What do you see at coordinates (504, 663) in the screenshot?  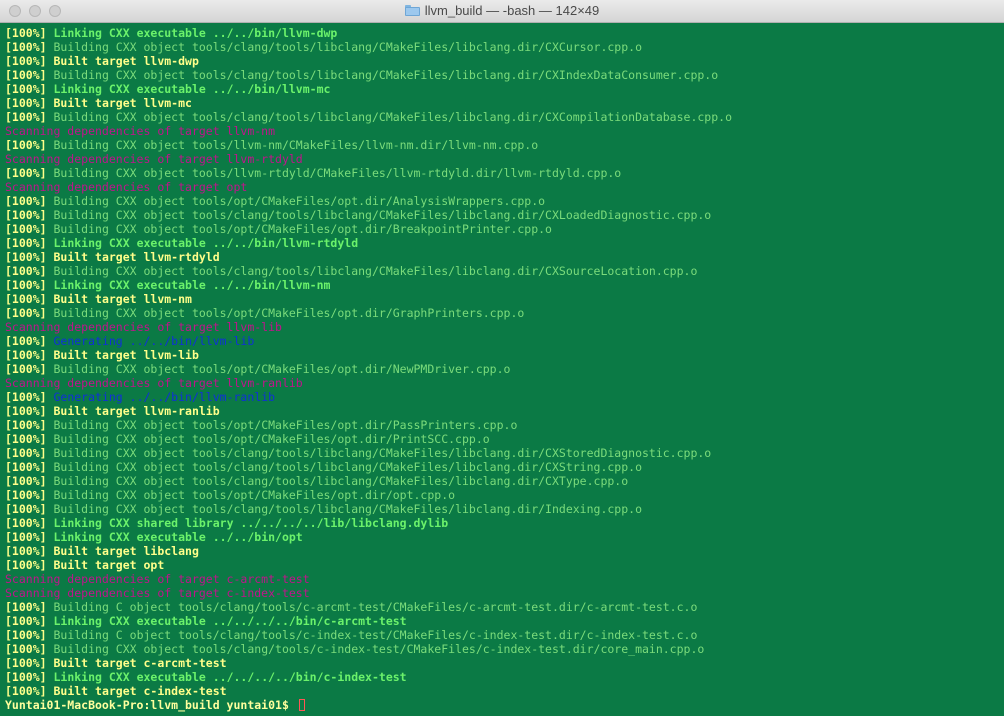 I see `terminal-line: [100%] Built target c-arcmt-test` at bounding box center [504, 663].